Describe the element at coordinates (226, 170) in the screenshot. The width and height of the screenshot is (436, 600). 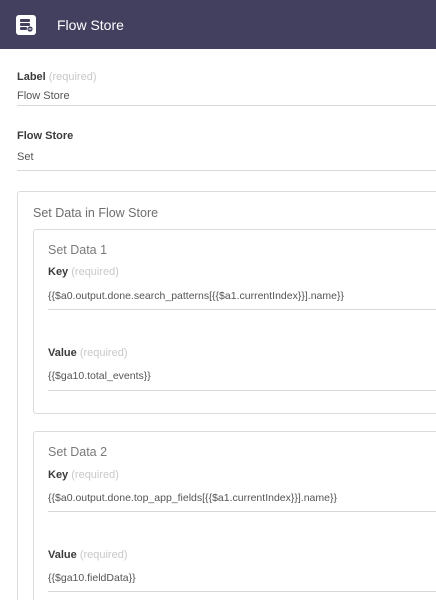
I see `flow-store-select-underline` at that location.